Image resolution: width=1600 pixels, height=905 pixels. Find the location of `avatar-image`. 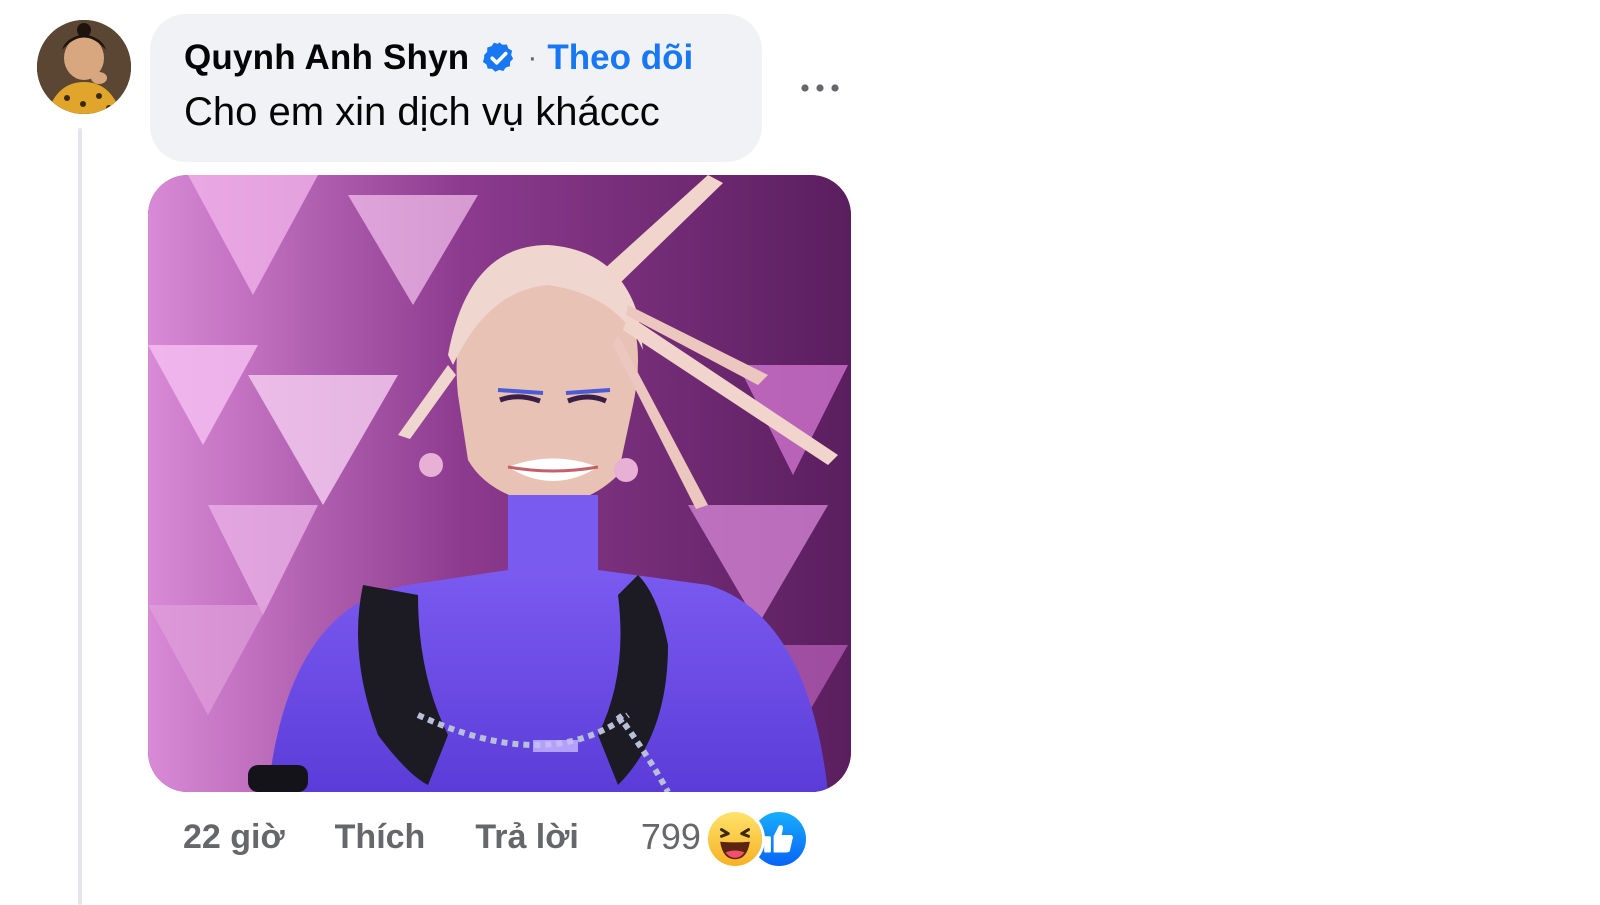

avatar-image is located at coordinates (84, 67).